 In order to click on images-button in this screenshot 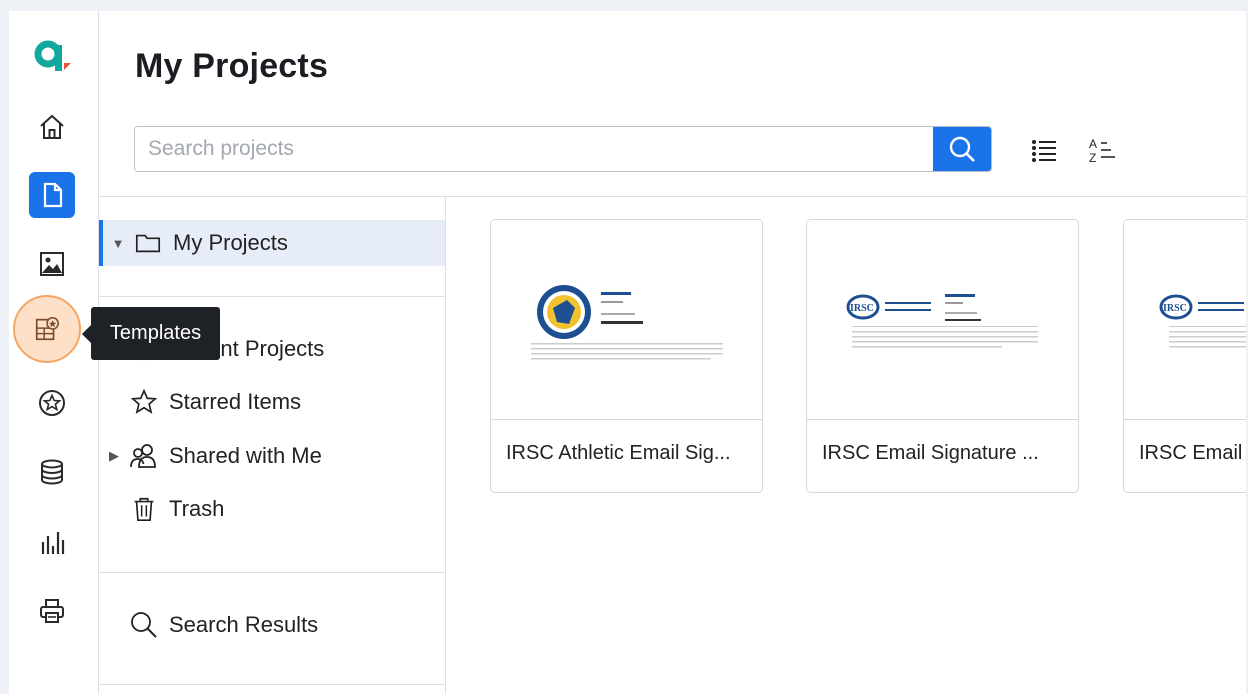, I will do `click(52, 264)`.